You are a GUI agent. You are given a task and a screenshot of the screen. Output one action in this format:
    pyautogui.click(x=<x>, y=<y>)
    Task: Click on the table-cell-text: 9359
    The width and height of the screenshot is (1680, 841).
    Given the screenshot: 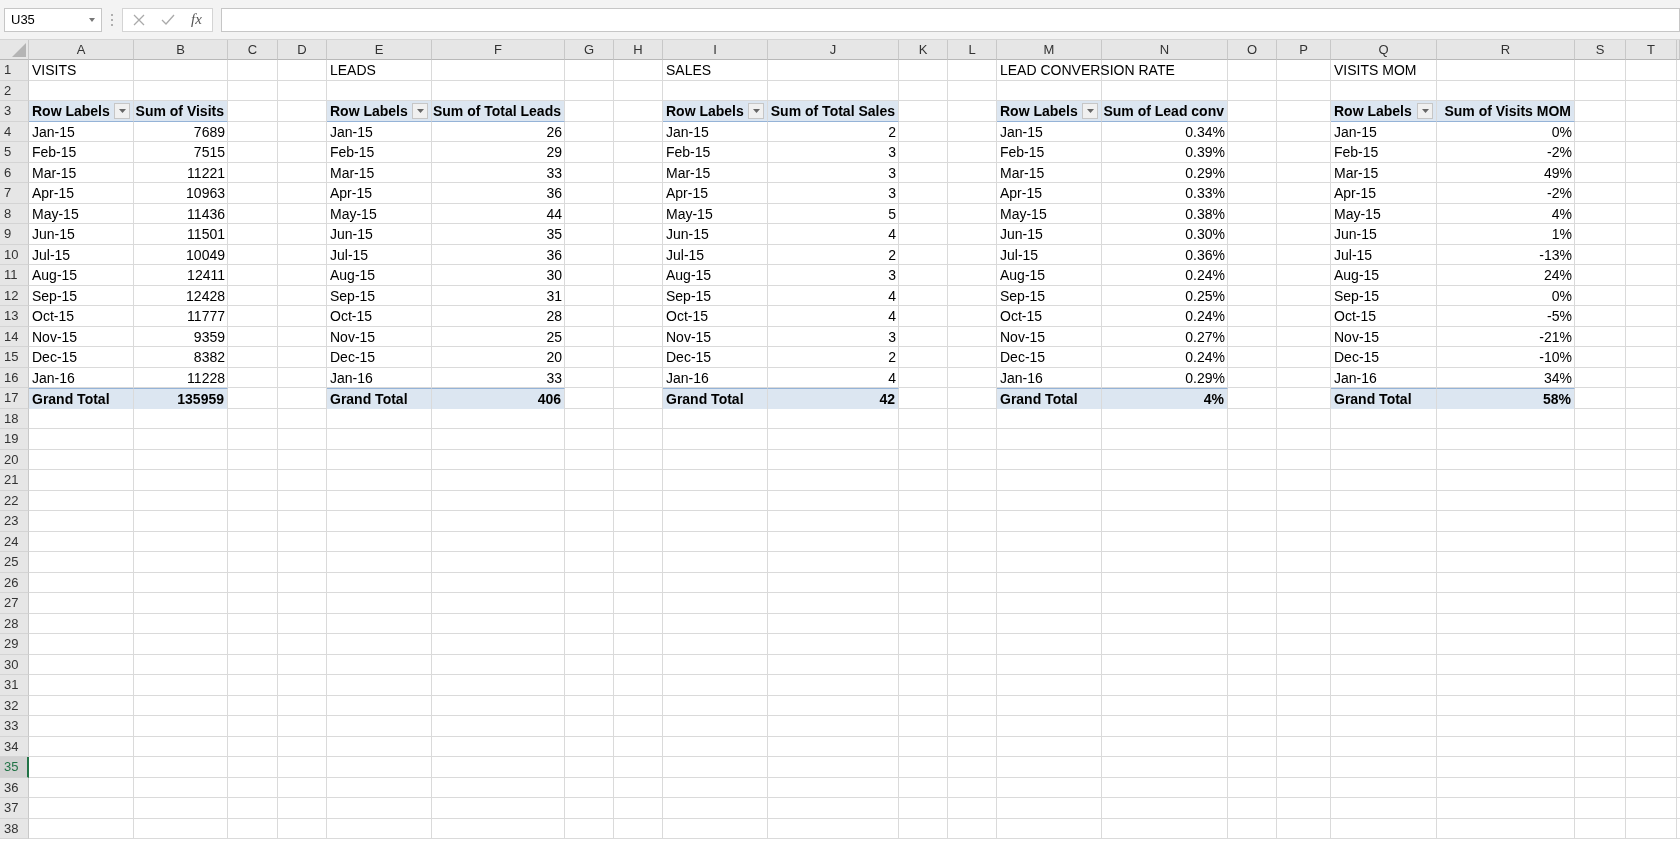 What is the action you would take?
    pyautogui.click(x=209, y=337)
    